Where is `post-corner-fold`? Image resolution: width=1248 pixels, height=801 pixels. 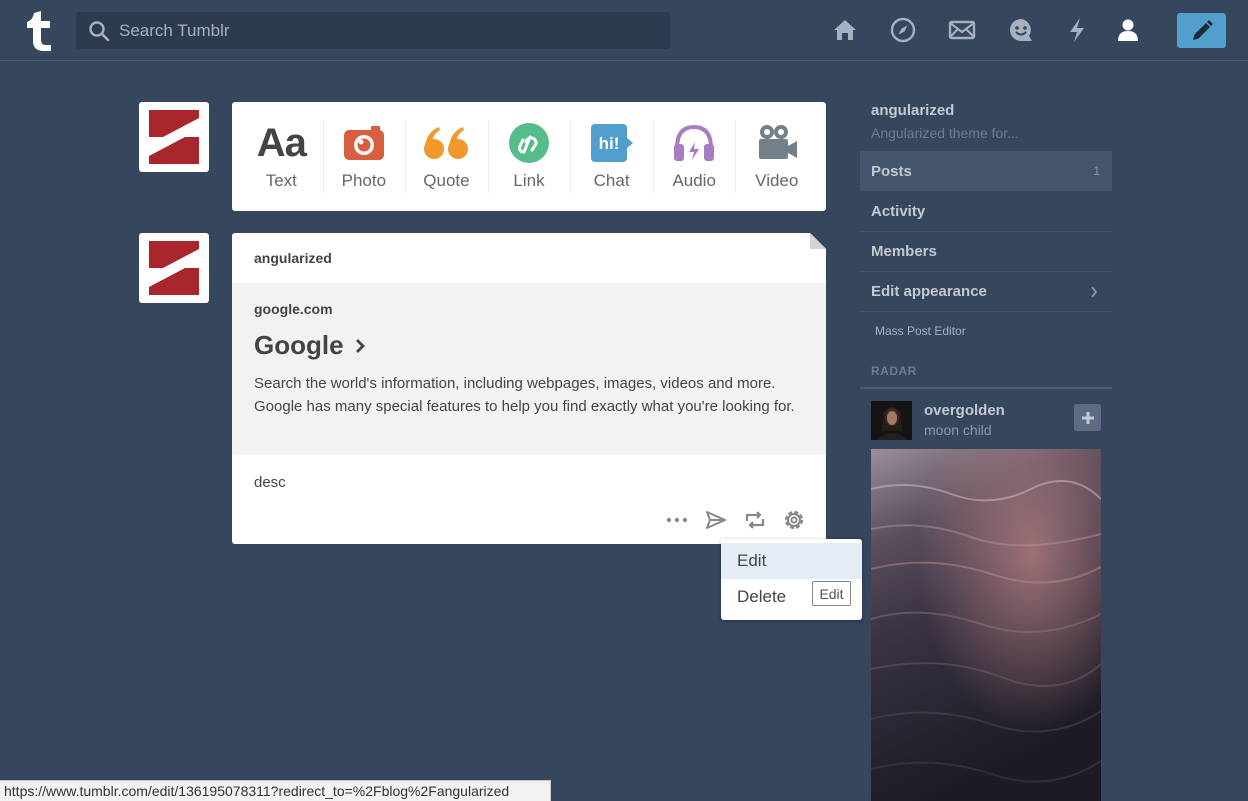 post-corner-fold is located at coordinates (818, 241).